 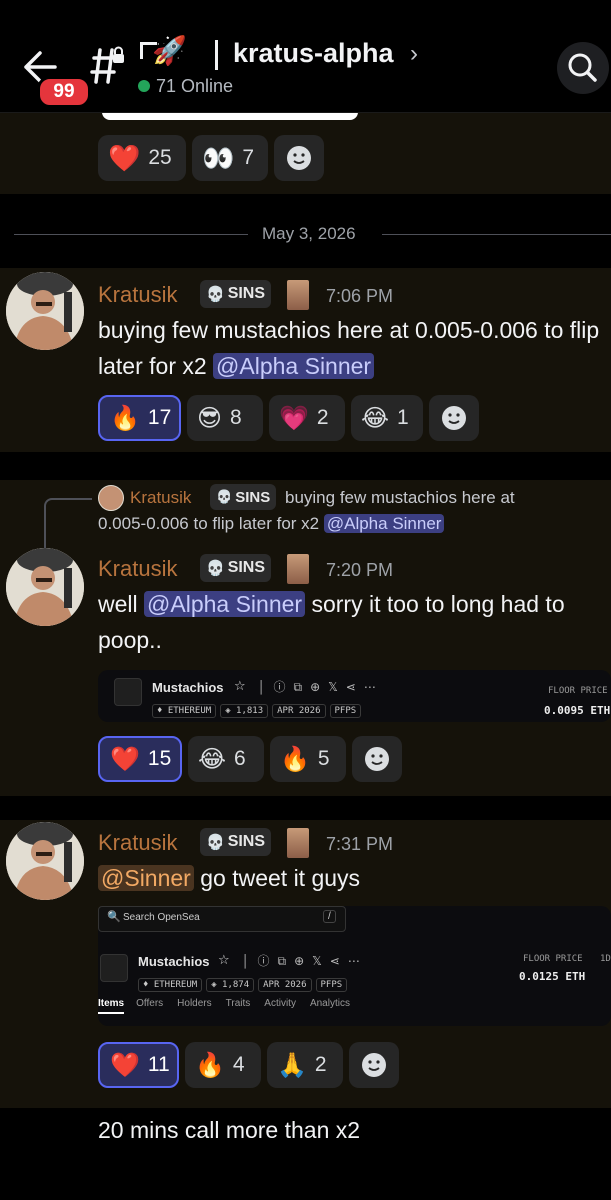 I want to click on channel-name: kratus-alpha, so click(x=313, y=53).